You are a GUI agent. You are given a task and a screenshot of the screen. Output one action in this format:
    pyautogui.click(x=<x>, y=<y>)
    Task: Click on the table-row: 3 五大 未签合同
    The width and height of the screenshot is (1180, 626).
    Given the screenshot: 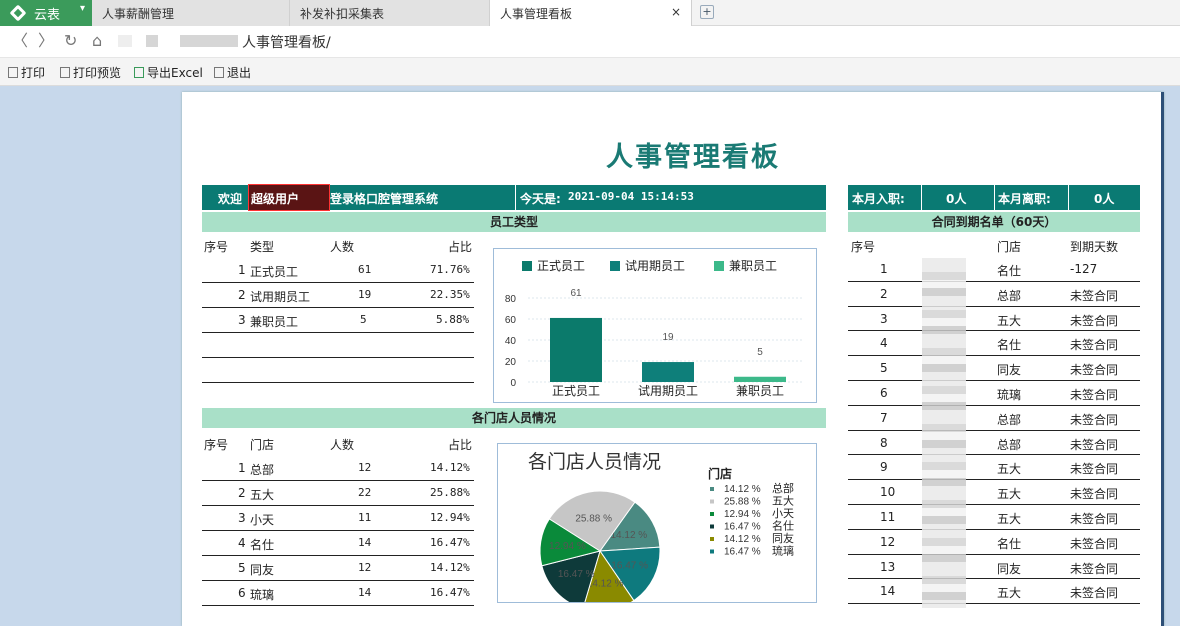 What is the action you would take?
    pyautogui.click(x=994, y=319)
    